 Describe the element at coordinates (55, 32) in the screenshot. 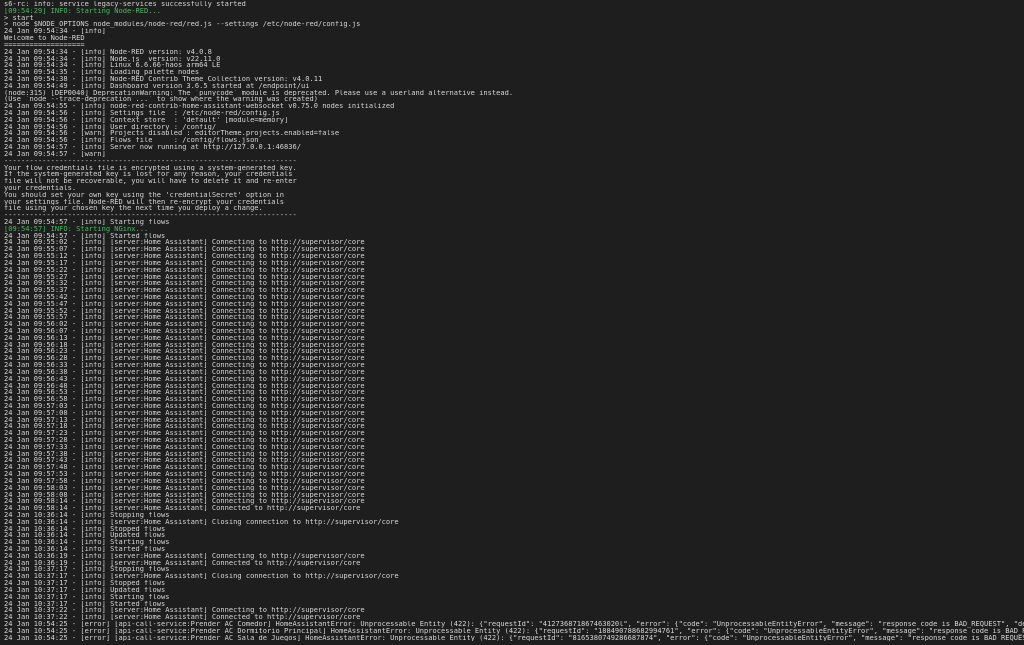

I see `log-line: 24 Jan 09:54:34 - [info]` at that location.